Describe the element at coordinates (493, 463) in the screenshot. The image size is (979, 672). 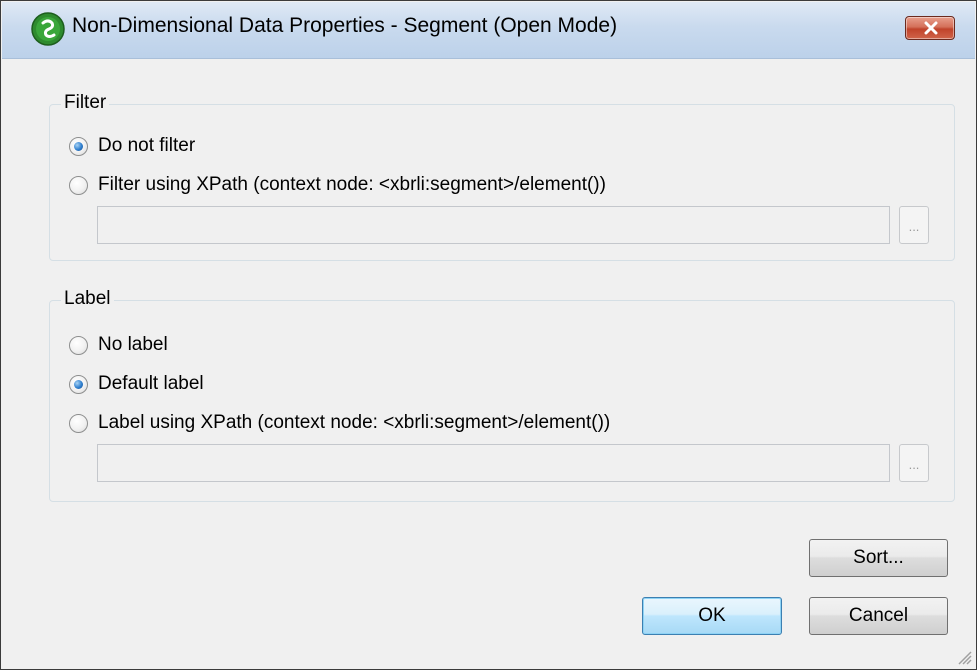
I see `label-xpath-input` at that location.